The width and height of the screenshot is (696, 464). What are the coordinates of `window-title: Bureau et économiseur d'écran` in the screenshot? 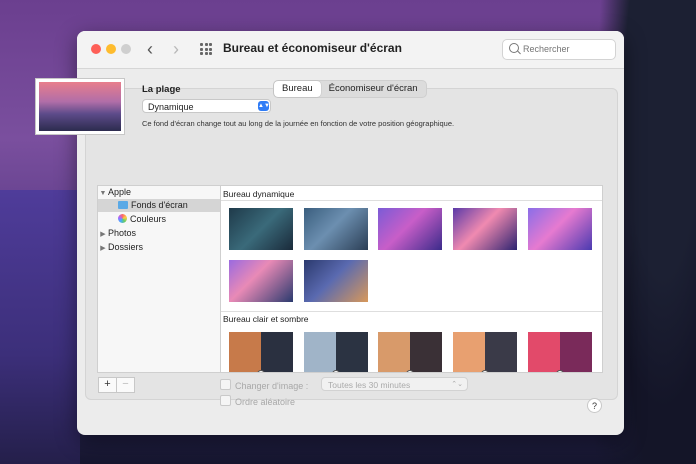 It's located at (312, 48).